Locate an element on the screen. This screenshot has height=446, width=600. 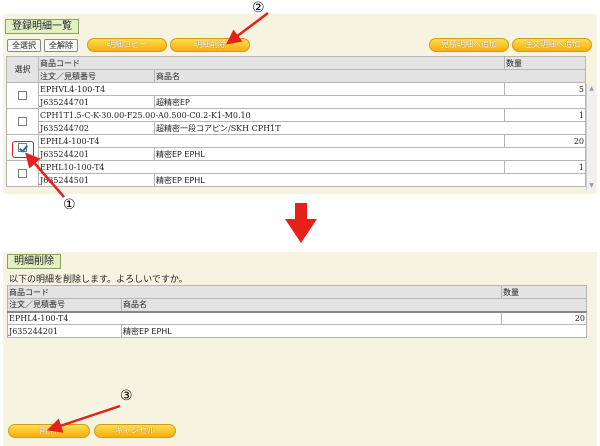
table-header-row: 商品コード 数量 is located at coordinates (297, 292).